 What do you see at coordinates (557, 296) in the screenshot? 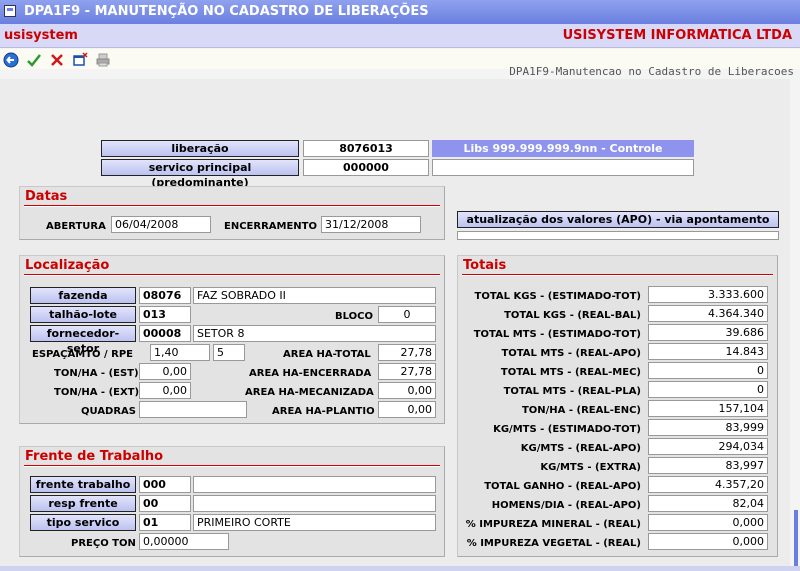
I see `totais-row-label: TOTAL KGS - (ESTIMADO-TOT)` at bounding box center [557, 296].